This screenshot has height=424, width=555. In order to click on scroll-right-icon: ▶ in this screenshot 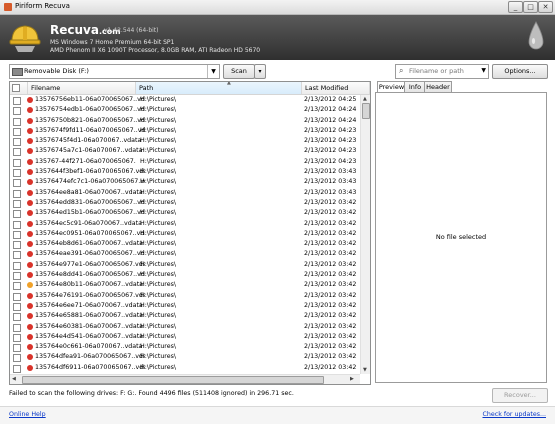, I will do `click(352, 379)`.